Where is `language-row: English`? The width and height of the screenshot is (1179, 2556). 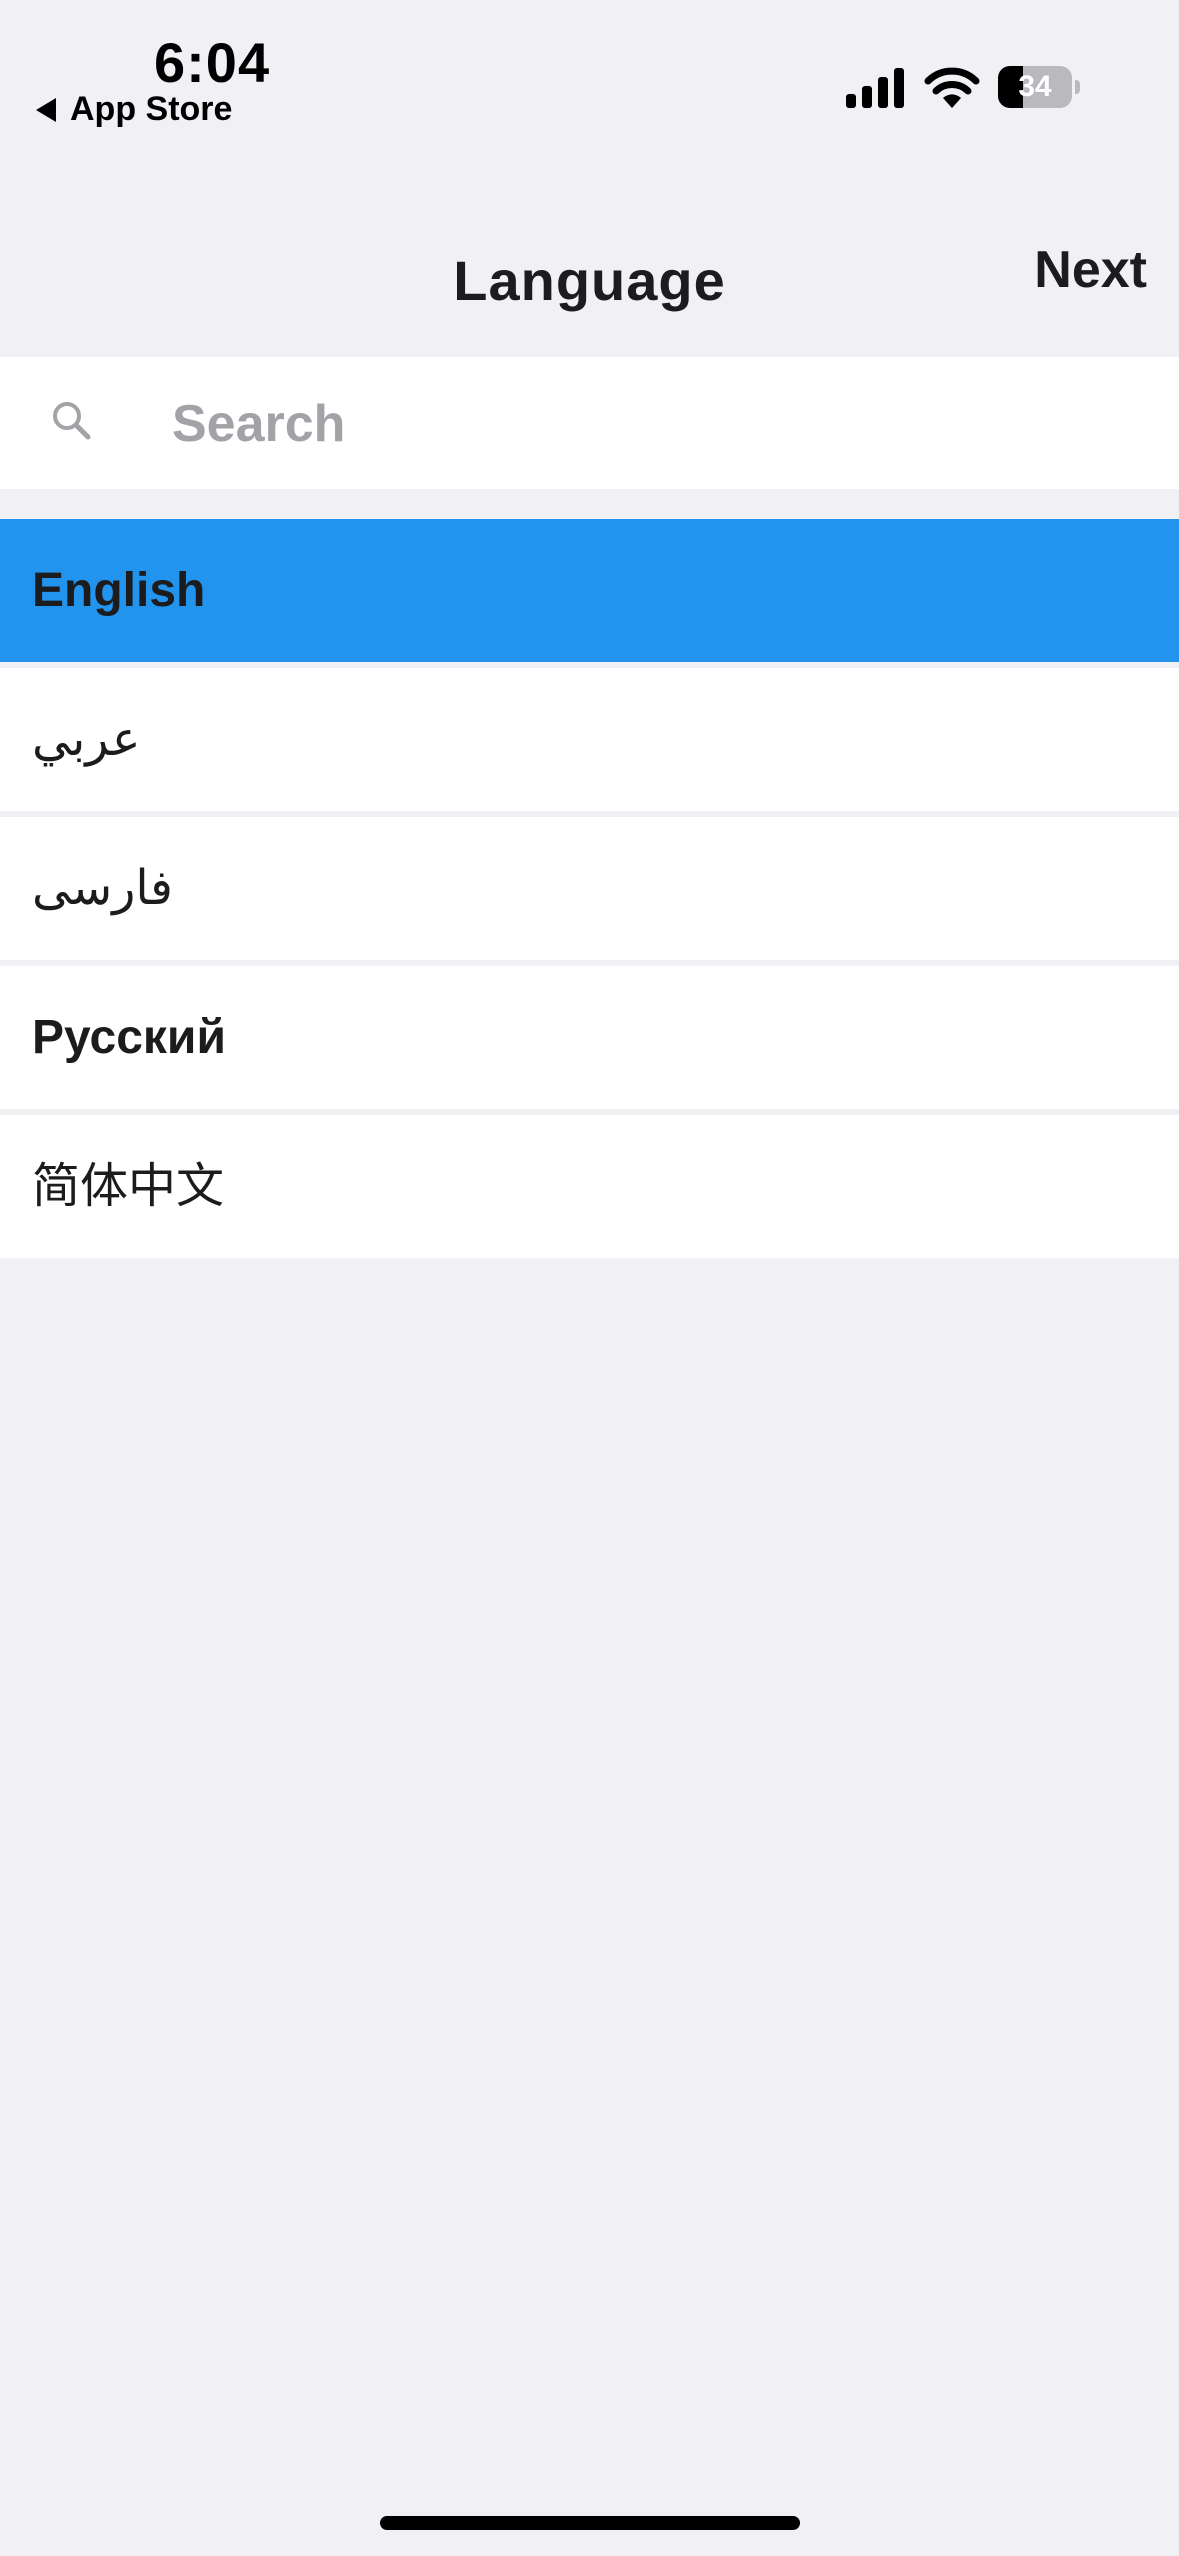 language-row: English is located at coordinates (589, 590).